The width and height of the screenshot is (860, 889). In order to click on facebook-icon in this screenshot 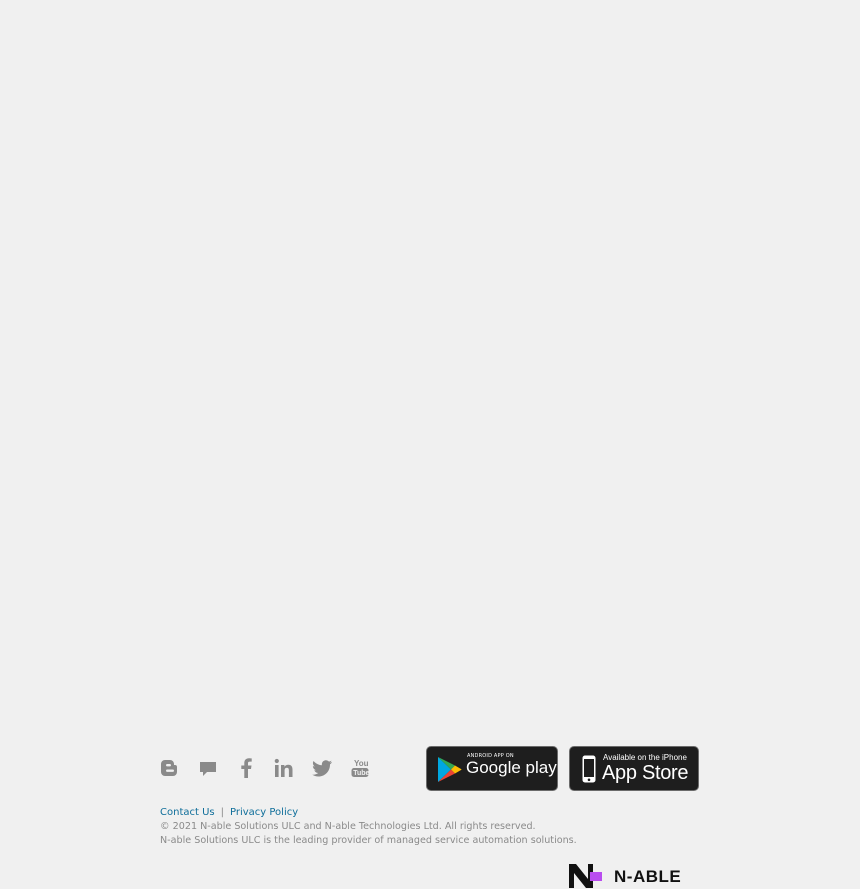, I will do `click(246, 768)`.